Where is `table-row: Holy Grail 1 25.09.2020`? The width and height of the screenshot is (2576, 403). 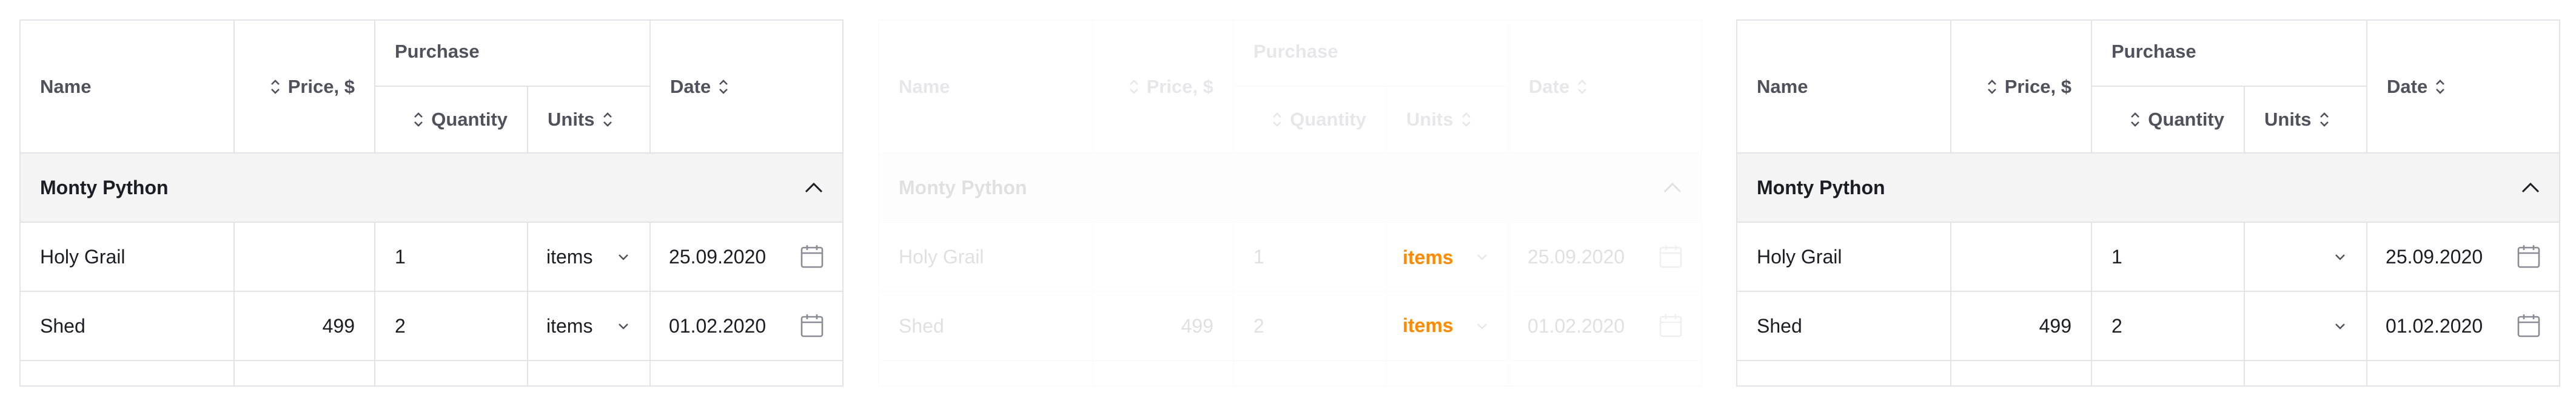
table-row: Holy Grail 1 25.09.2020 is located at coordinates (2148, 257).